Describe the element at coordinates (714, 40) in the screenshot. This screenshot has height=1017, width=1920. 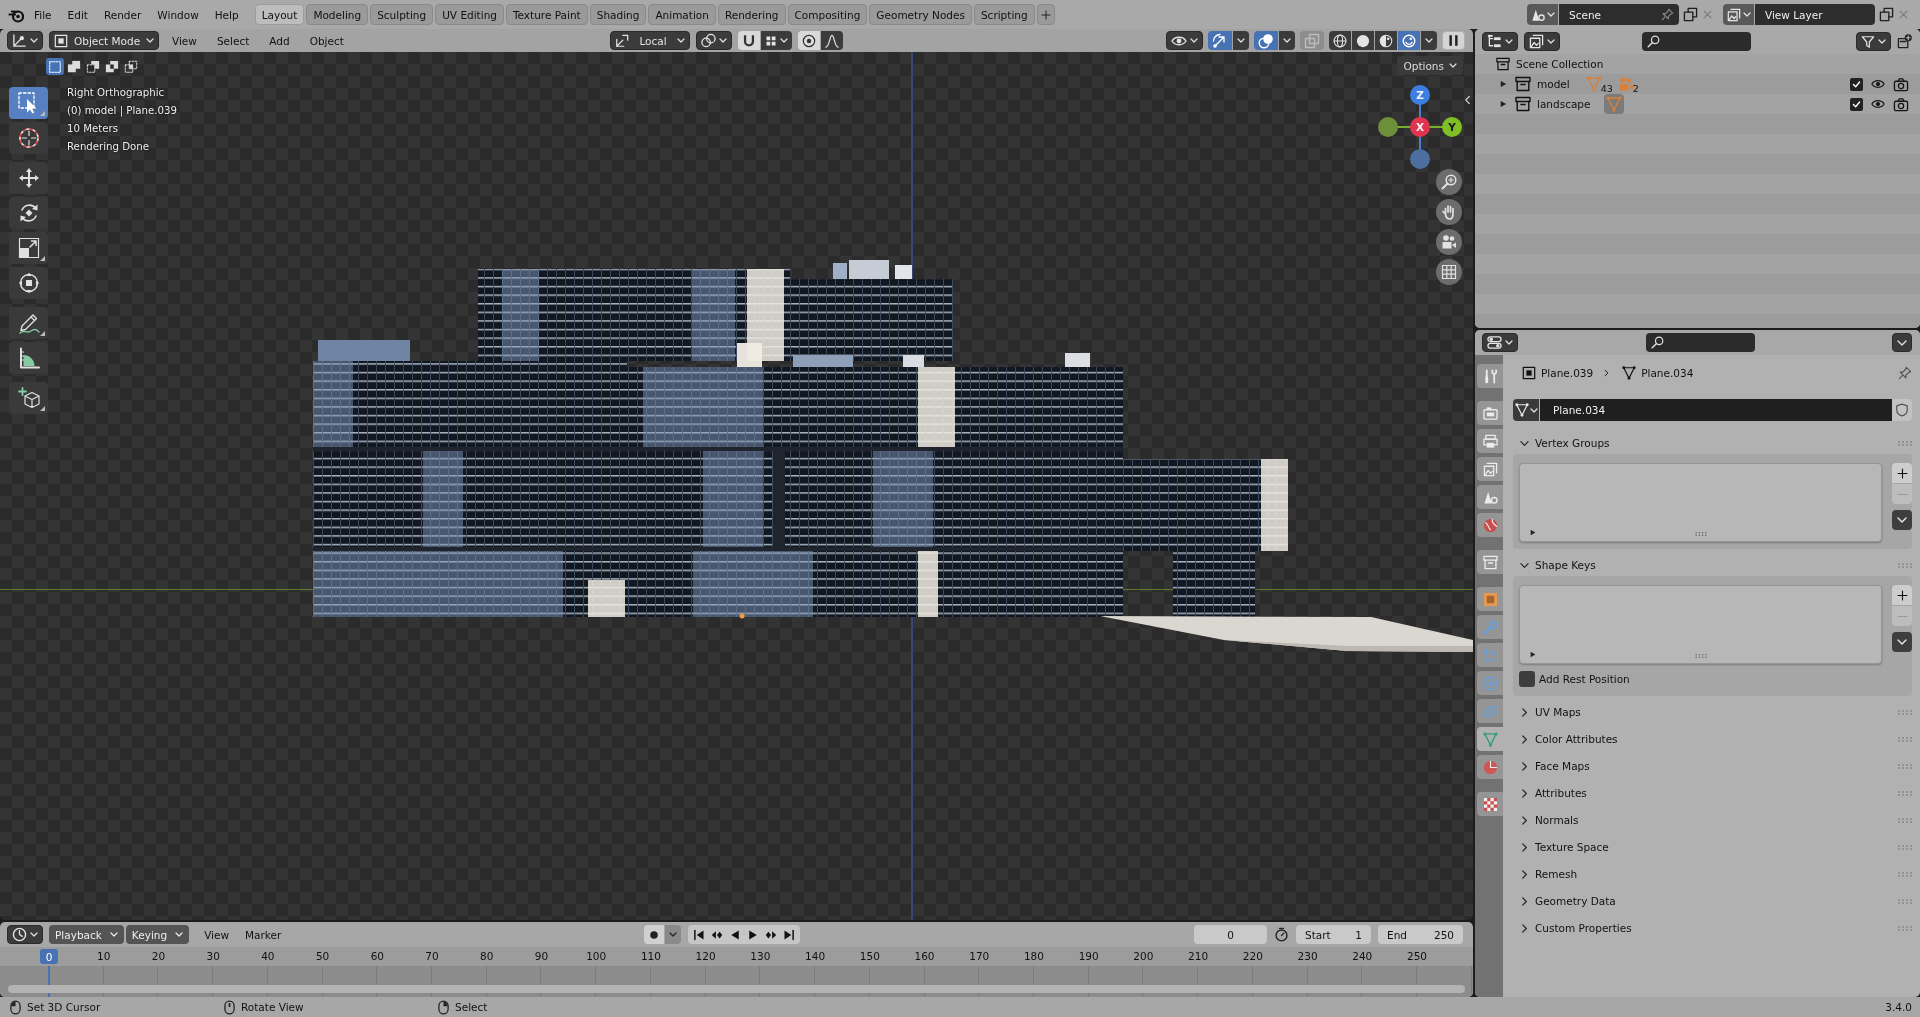
I see `pivot-dropdown` at that location.